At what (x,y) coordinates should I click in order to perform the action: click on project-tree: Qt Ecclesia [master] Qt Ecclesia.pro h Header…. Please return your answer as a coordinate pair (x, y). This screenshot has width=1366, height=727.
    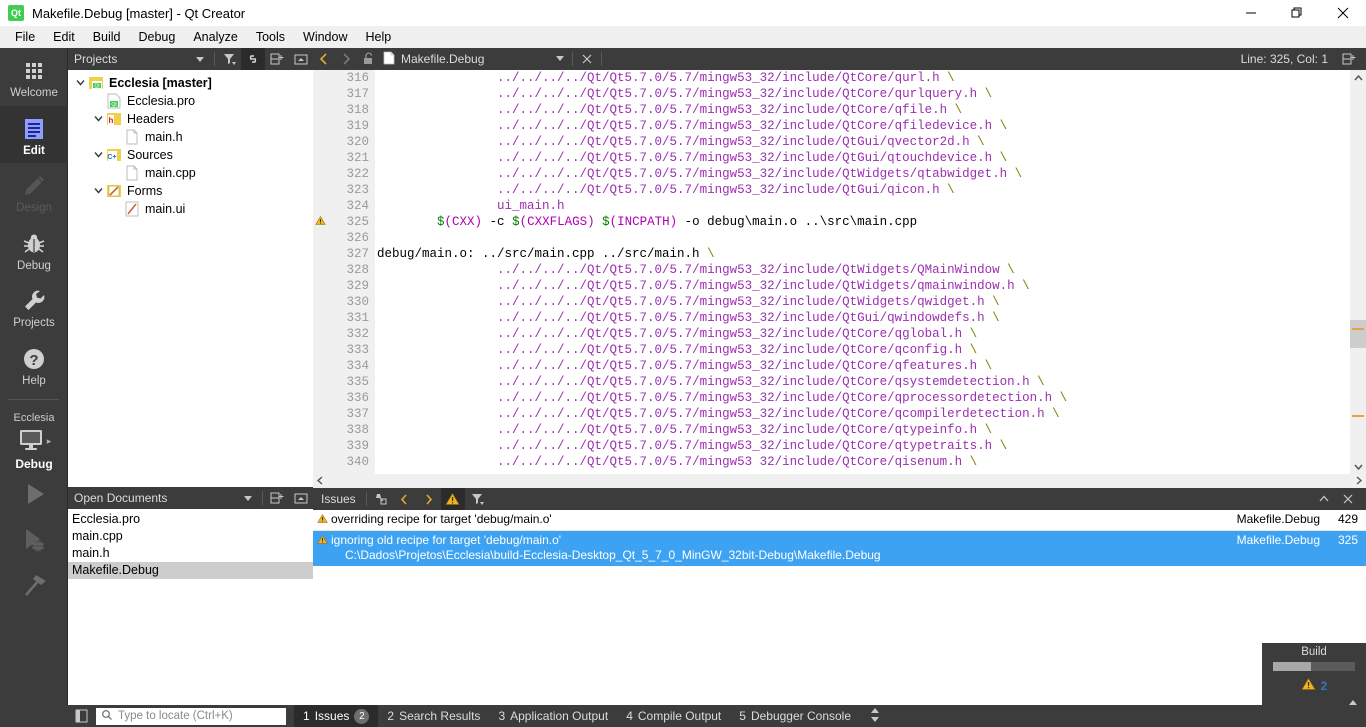
    Looking at the image, I should click on (190, 144).